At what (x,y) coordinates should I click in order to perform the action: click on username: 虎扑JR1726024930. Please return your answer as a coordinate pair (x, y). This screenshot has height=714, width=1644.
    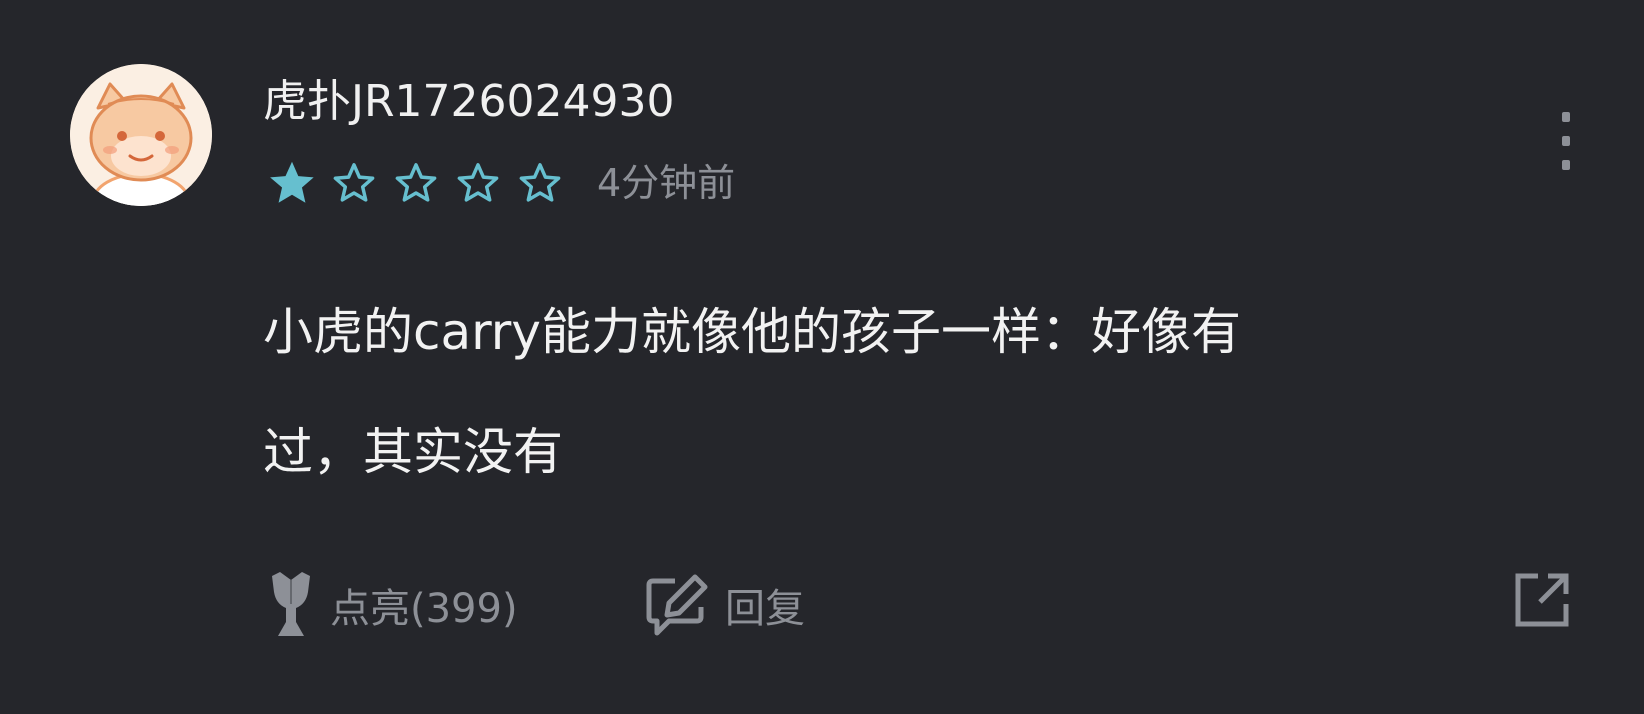
    Looking at the image, I should click on (469, 102).